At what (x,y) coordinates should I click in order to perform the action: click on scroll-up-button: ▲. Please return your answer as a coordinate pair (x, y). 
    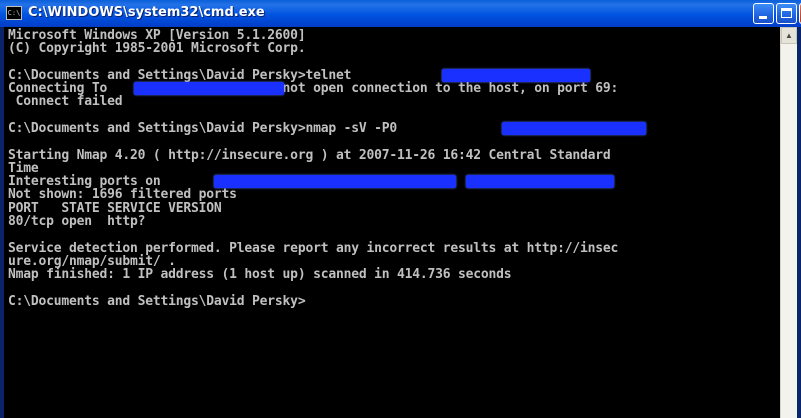
    Looking at the image, I should click on (789, 35).